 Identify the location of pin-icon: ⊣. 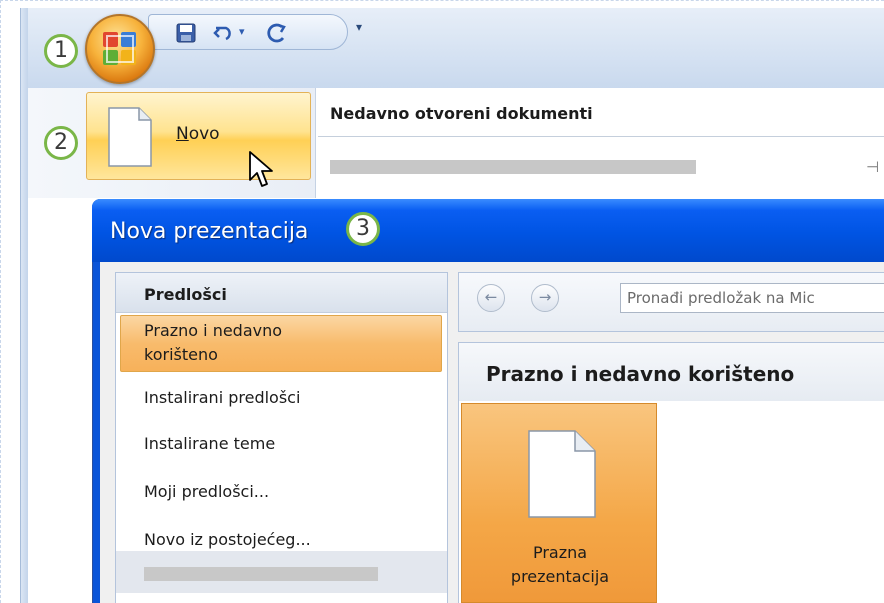
(872, 167).